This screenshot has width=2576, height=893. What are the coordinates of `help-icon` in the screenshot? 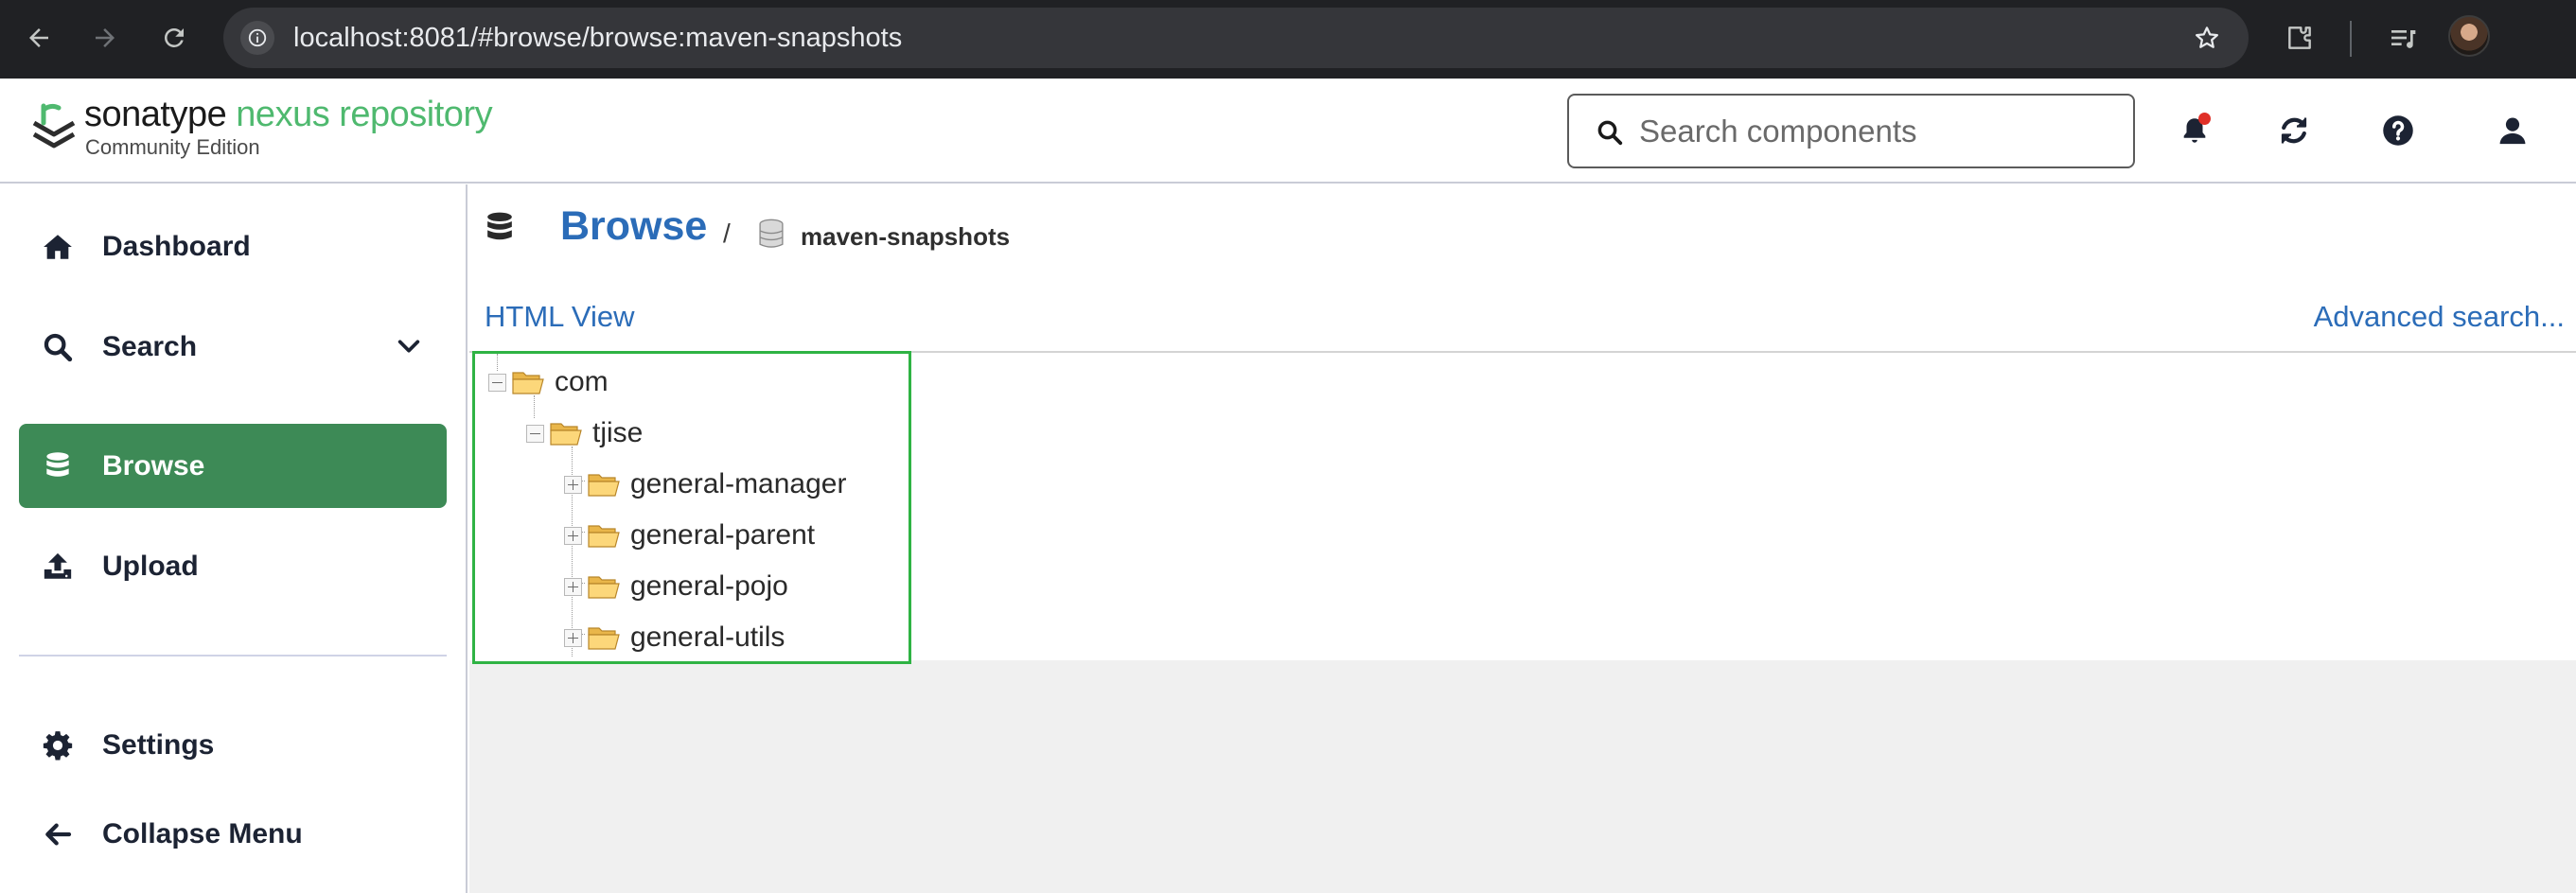 It's located at (2398, 130).